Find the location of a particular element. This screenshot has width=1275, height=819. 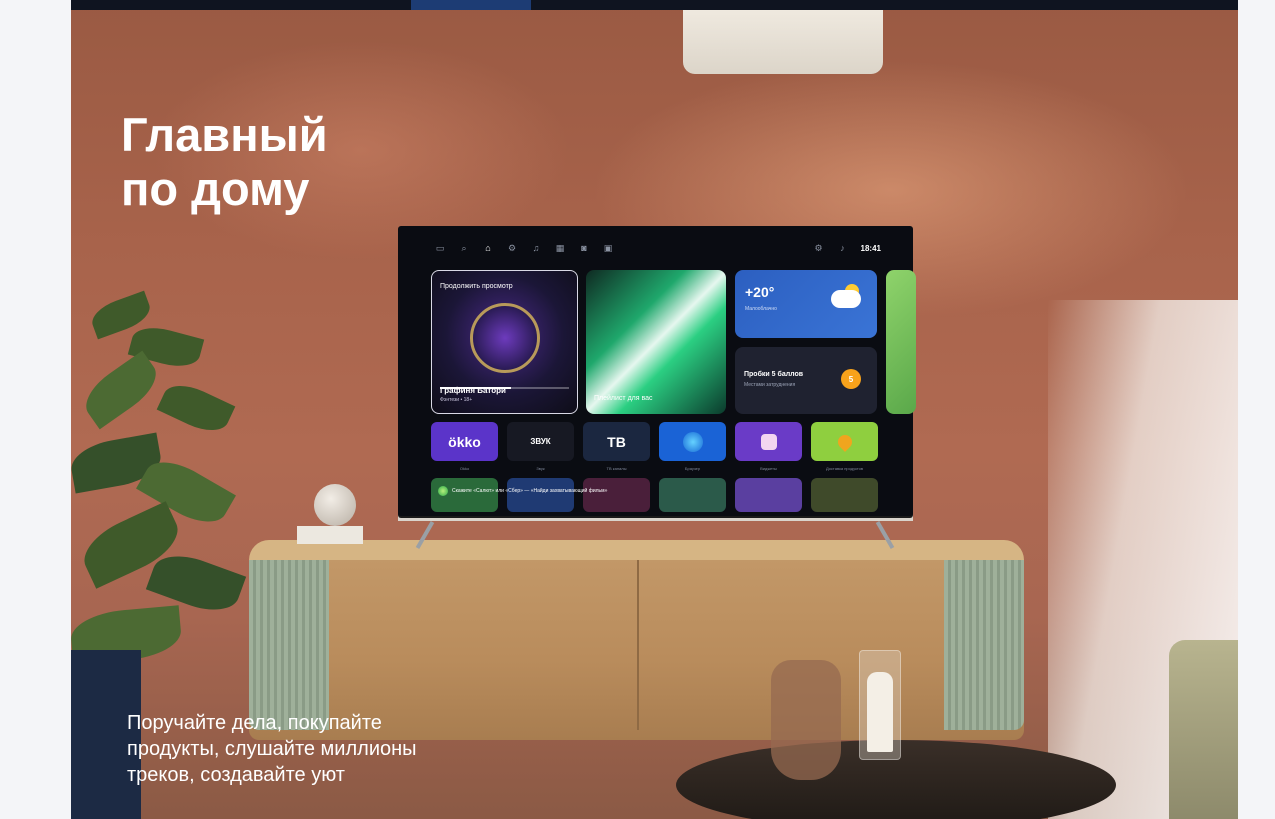

tv-clock: 18:41 is located at coordinates (870, 248).